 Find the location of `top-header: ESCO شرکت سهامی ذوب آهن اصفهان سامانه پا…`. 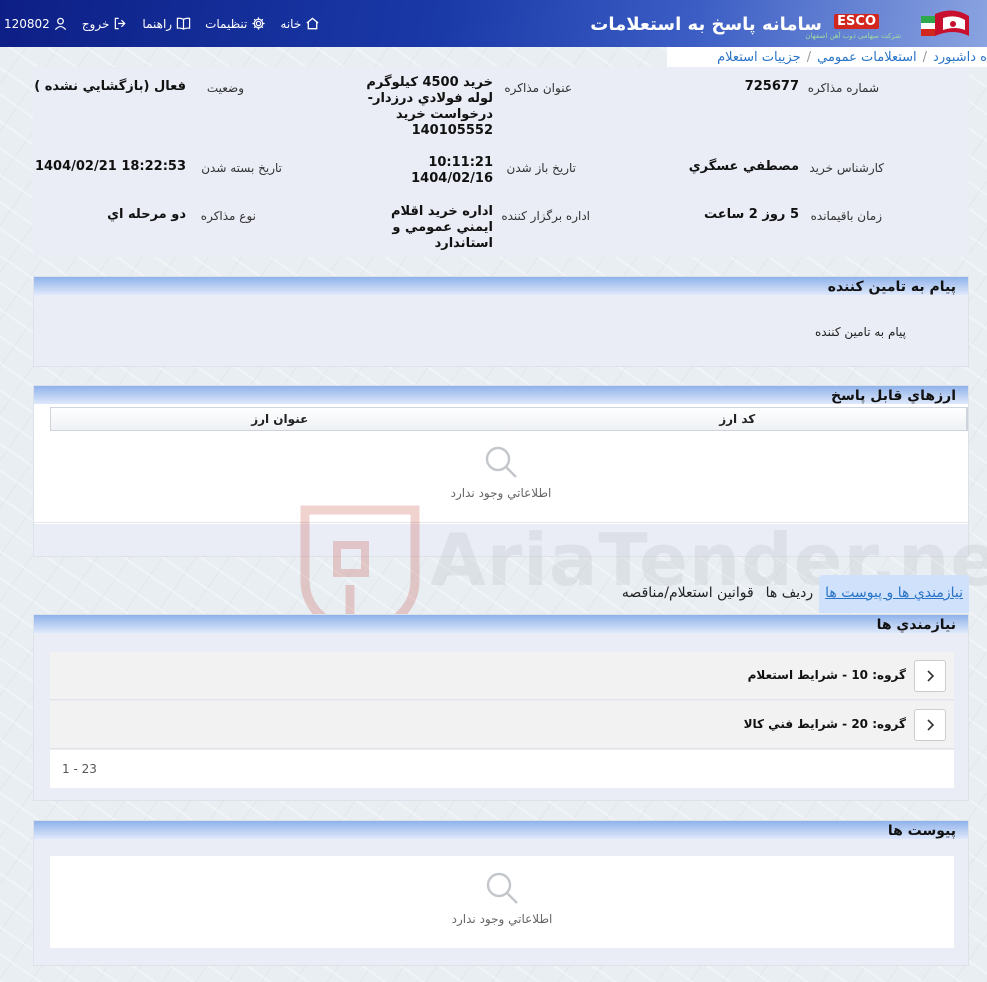

top-header: ESCO شرکت سهامی ذوب آهن اصفهان سامانه پا… is located at coordinates (493, 23).